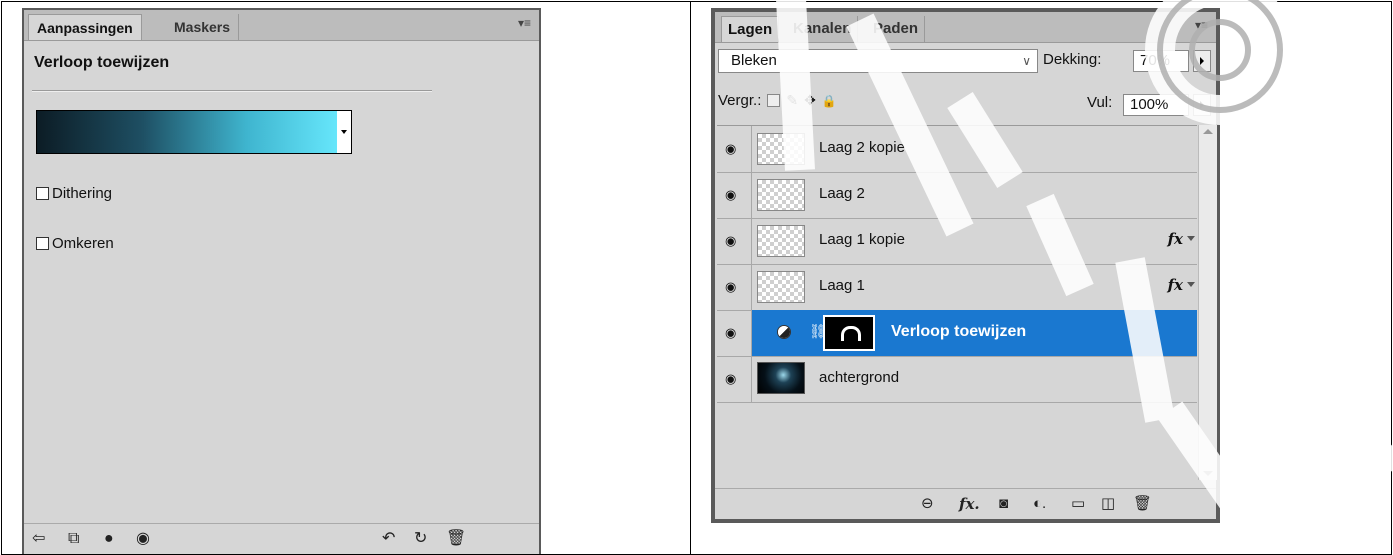  I want to click on dithering-option: Dithering, so click(74, 193).